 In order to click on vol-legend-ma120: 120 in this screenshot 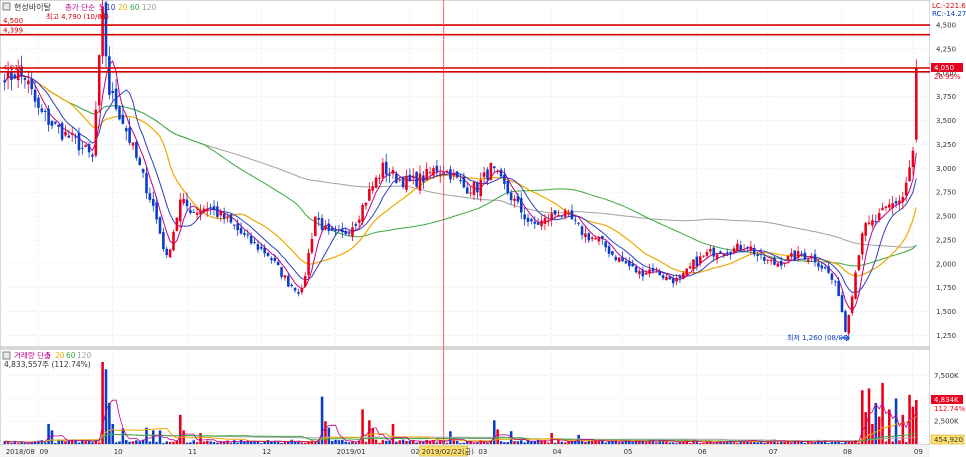, I will do `click(84, 355)`.